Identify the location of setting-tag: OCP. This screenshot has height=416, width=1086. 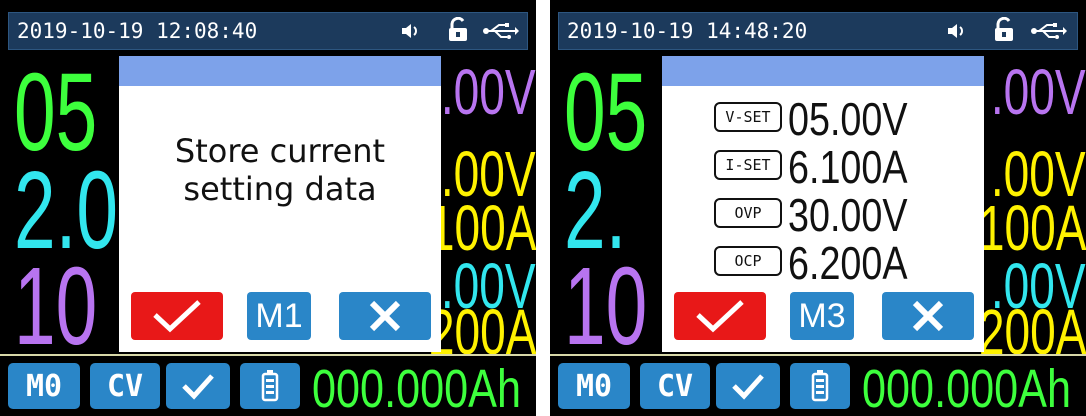
(748, 261).